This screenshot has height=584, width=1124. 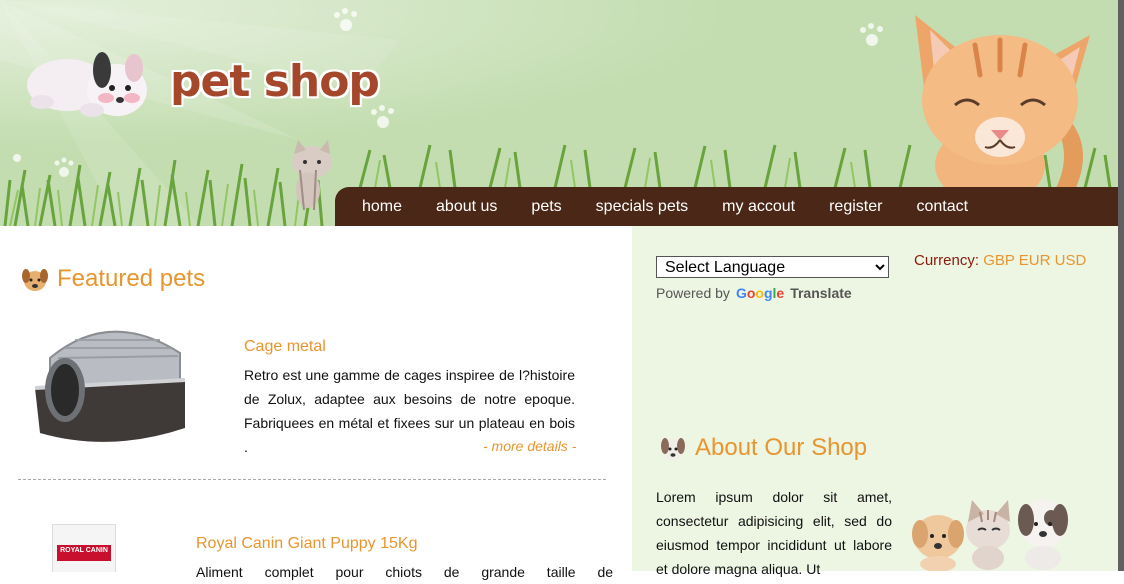 I want to click on small-kitten-illustration, so click(x=312, y=175).